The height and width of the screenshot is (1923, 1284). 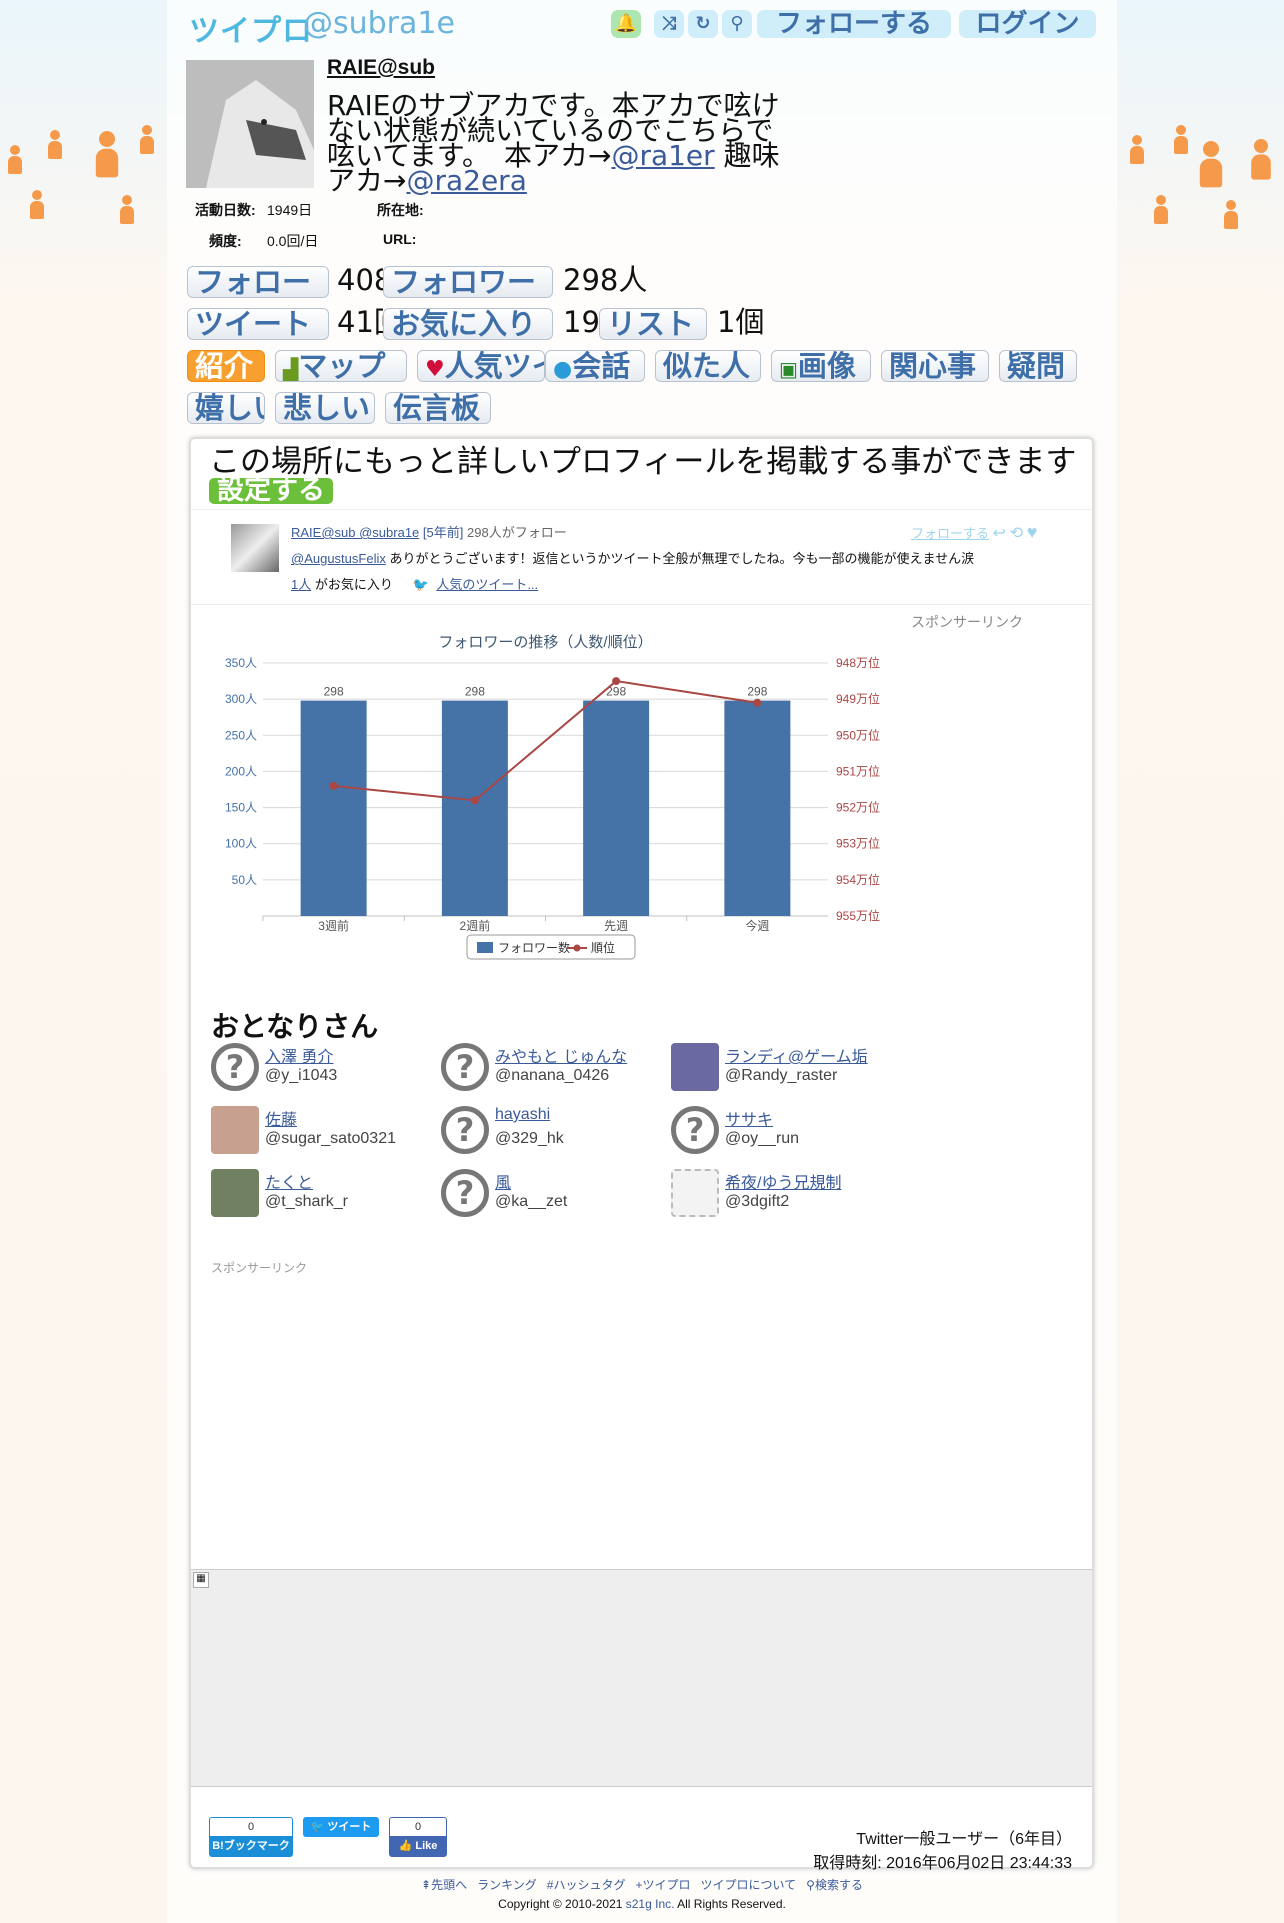 I want to click on fetched-time: 取得時刻: 2016年06月02日 23:44:33, so click(x=942, y=1863).